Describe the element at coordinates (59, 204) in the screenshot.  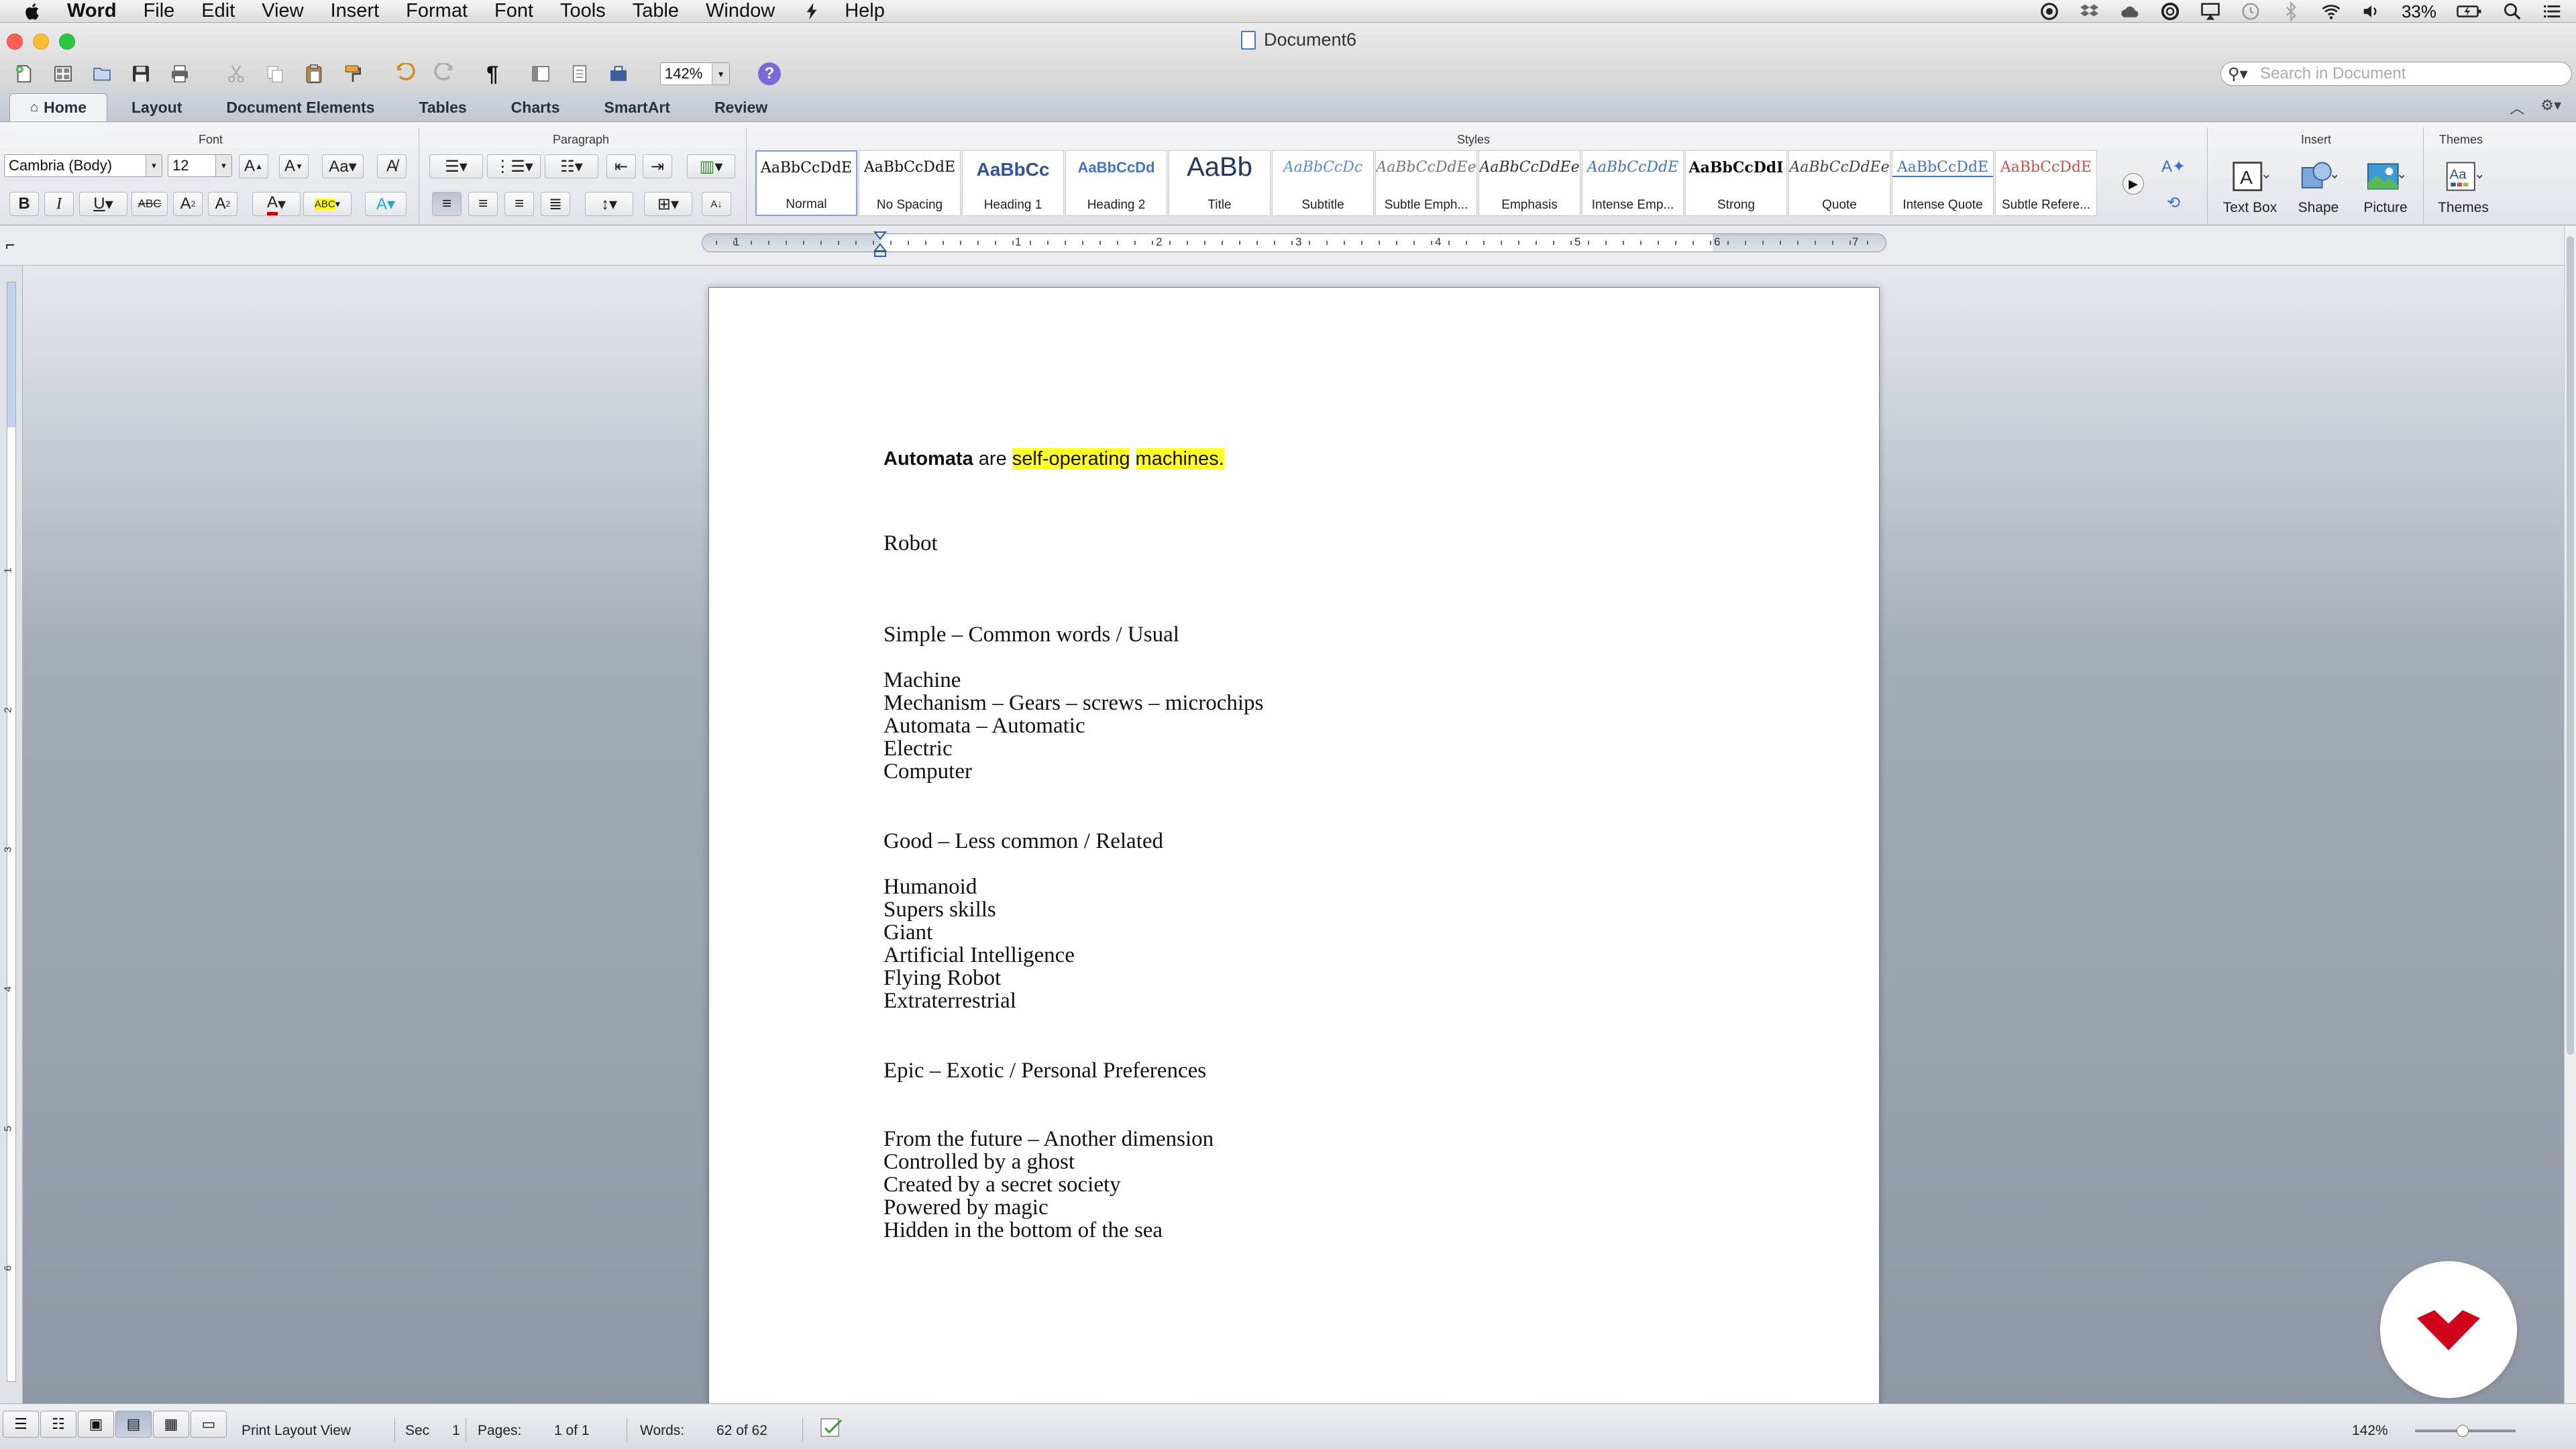
I see `italic-button: I` at that location.